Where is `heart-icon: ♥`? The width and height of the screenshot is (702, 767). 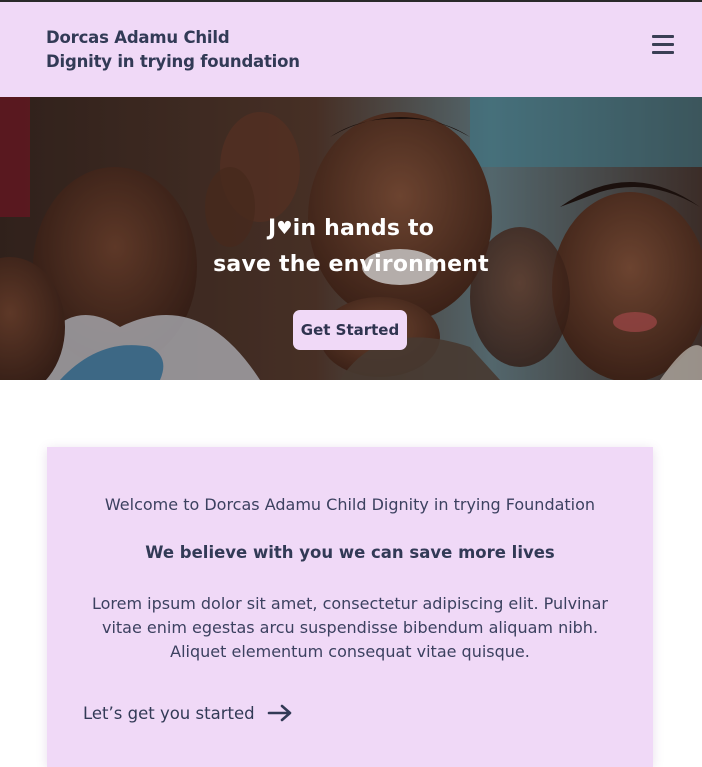 heart-icon: ♥ is located at coordinates (284, 228).